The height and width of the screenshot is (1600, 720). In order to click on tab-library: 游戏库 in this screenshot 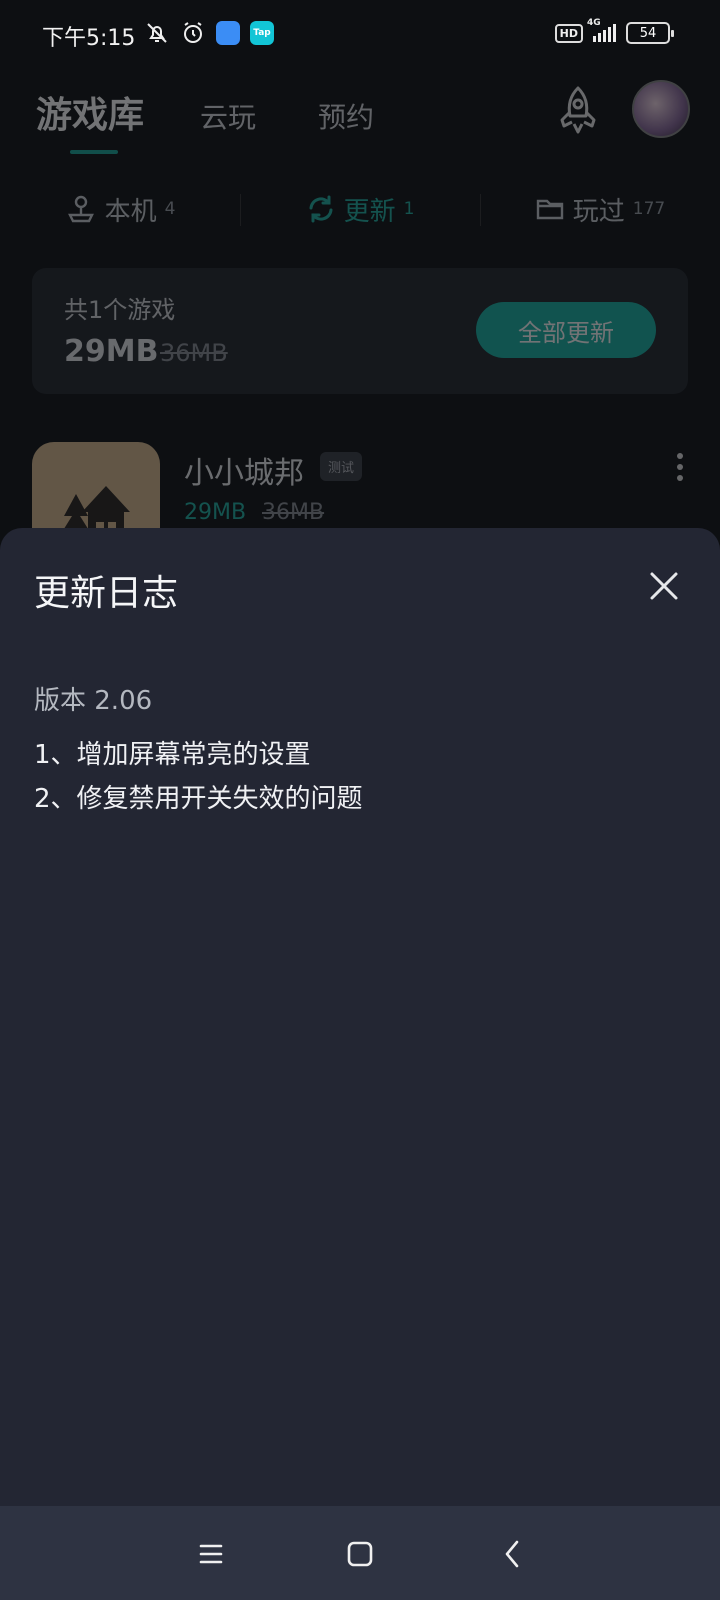, I will do `click(90, 120)`.